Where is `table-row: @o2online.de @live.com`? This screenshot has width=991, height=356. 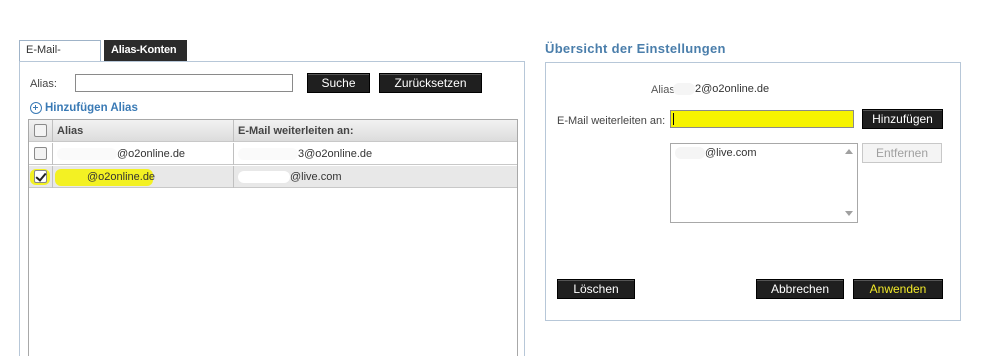
table-row: @o2online.de @live.com is located at coordinates (273, 177).